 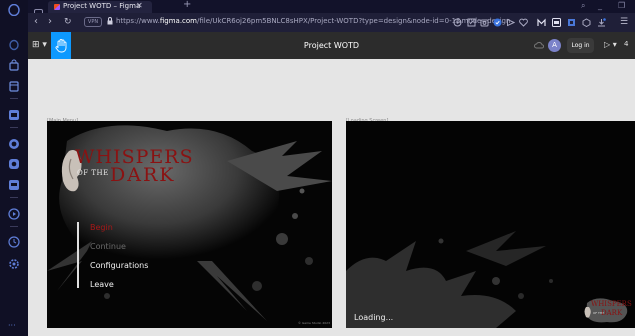 I want to click on calendar-icon, so click(x=14, y=86).